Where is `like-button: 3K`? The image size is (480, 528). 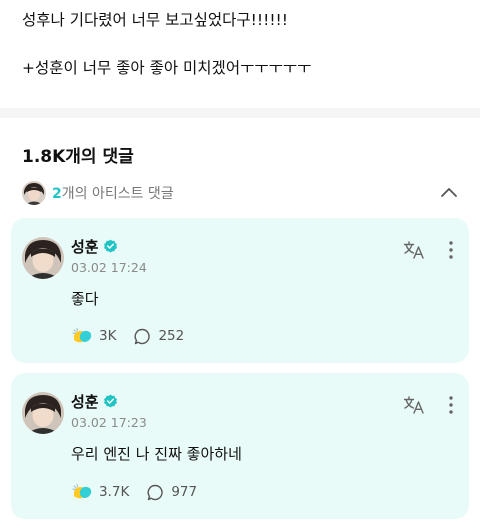 like-button: 3K is located at coordinates (93, 336).